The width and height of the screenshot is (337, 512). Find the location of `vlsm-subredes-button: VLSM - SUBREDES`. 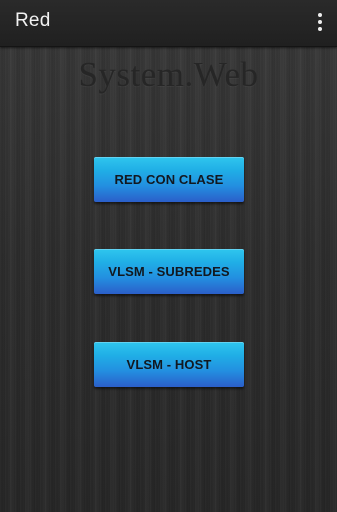

vlsm-subredes-button: VLSM - SUBREDES is located at coordinates (169, 271).